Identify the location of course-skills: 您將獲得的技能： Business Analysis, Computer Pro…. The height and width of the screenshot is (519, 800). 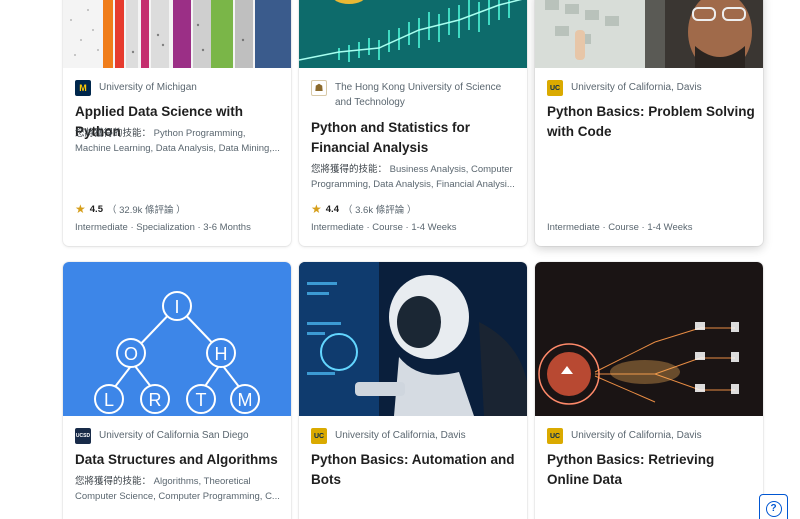
(413, 177).